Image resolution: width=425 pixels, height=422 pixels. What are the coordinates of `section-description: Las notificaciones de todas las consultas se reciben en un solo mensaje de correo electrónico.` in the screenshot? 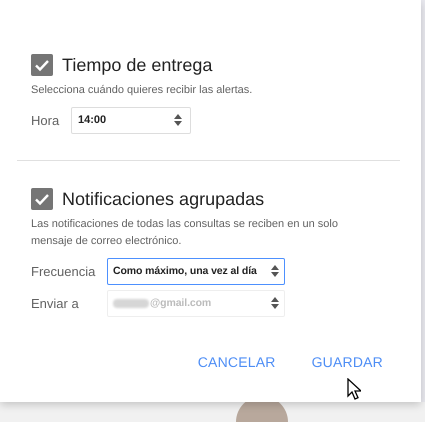 It's located at (185, 233).